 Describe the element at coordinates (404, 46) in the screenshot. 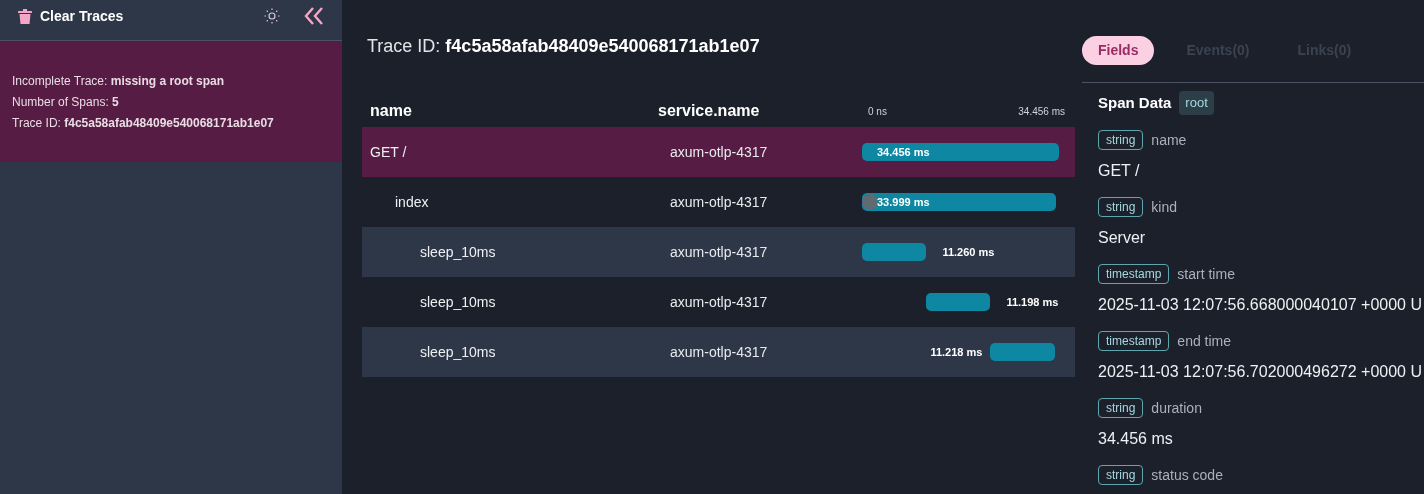

I see `trace-id-label: Trace ID:` at that location.